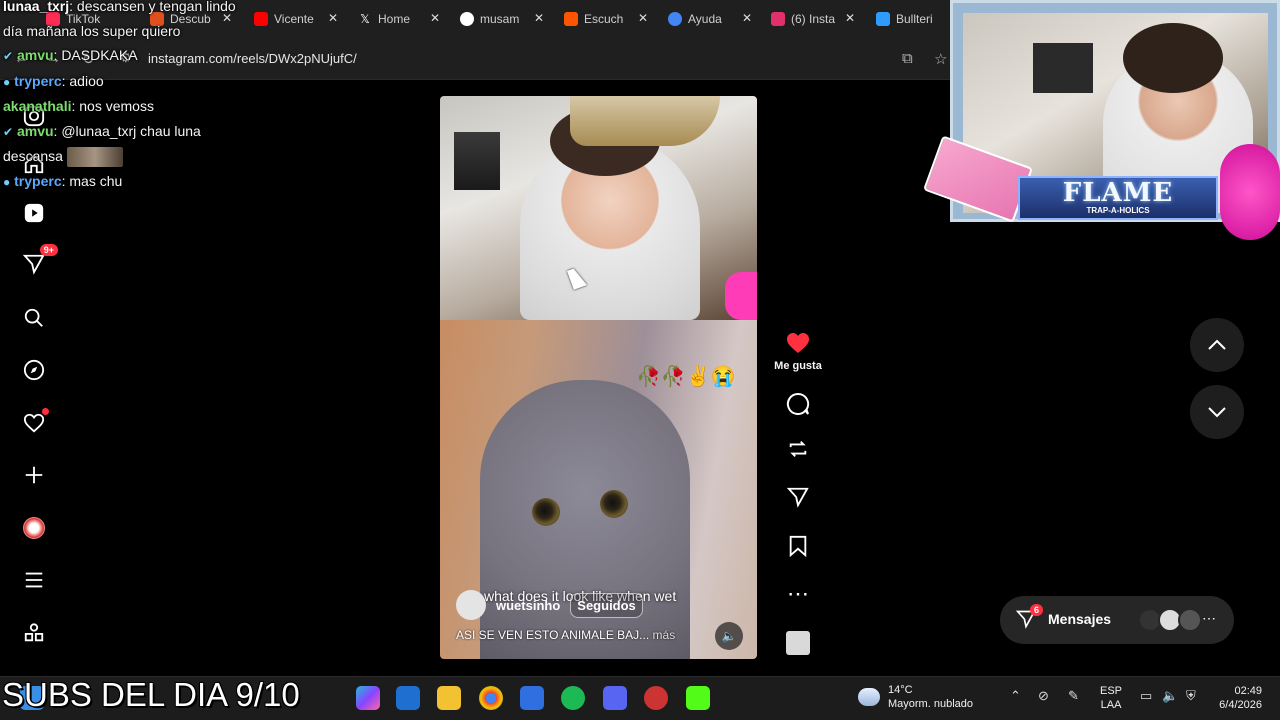 This screenshot has height=720, width=1280. Describe the element at coordinates (53, 80) in the screenshot. I see `chat-message: ● tryperc: adioo` at that location.